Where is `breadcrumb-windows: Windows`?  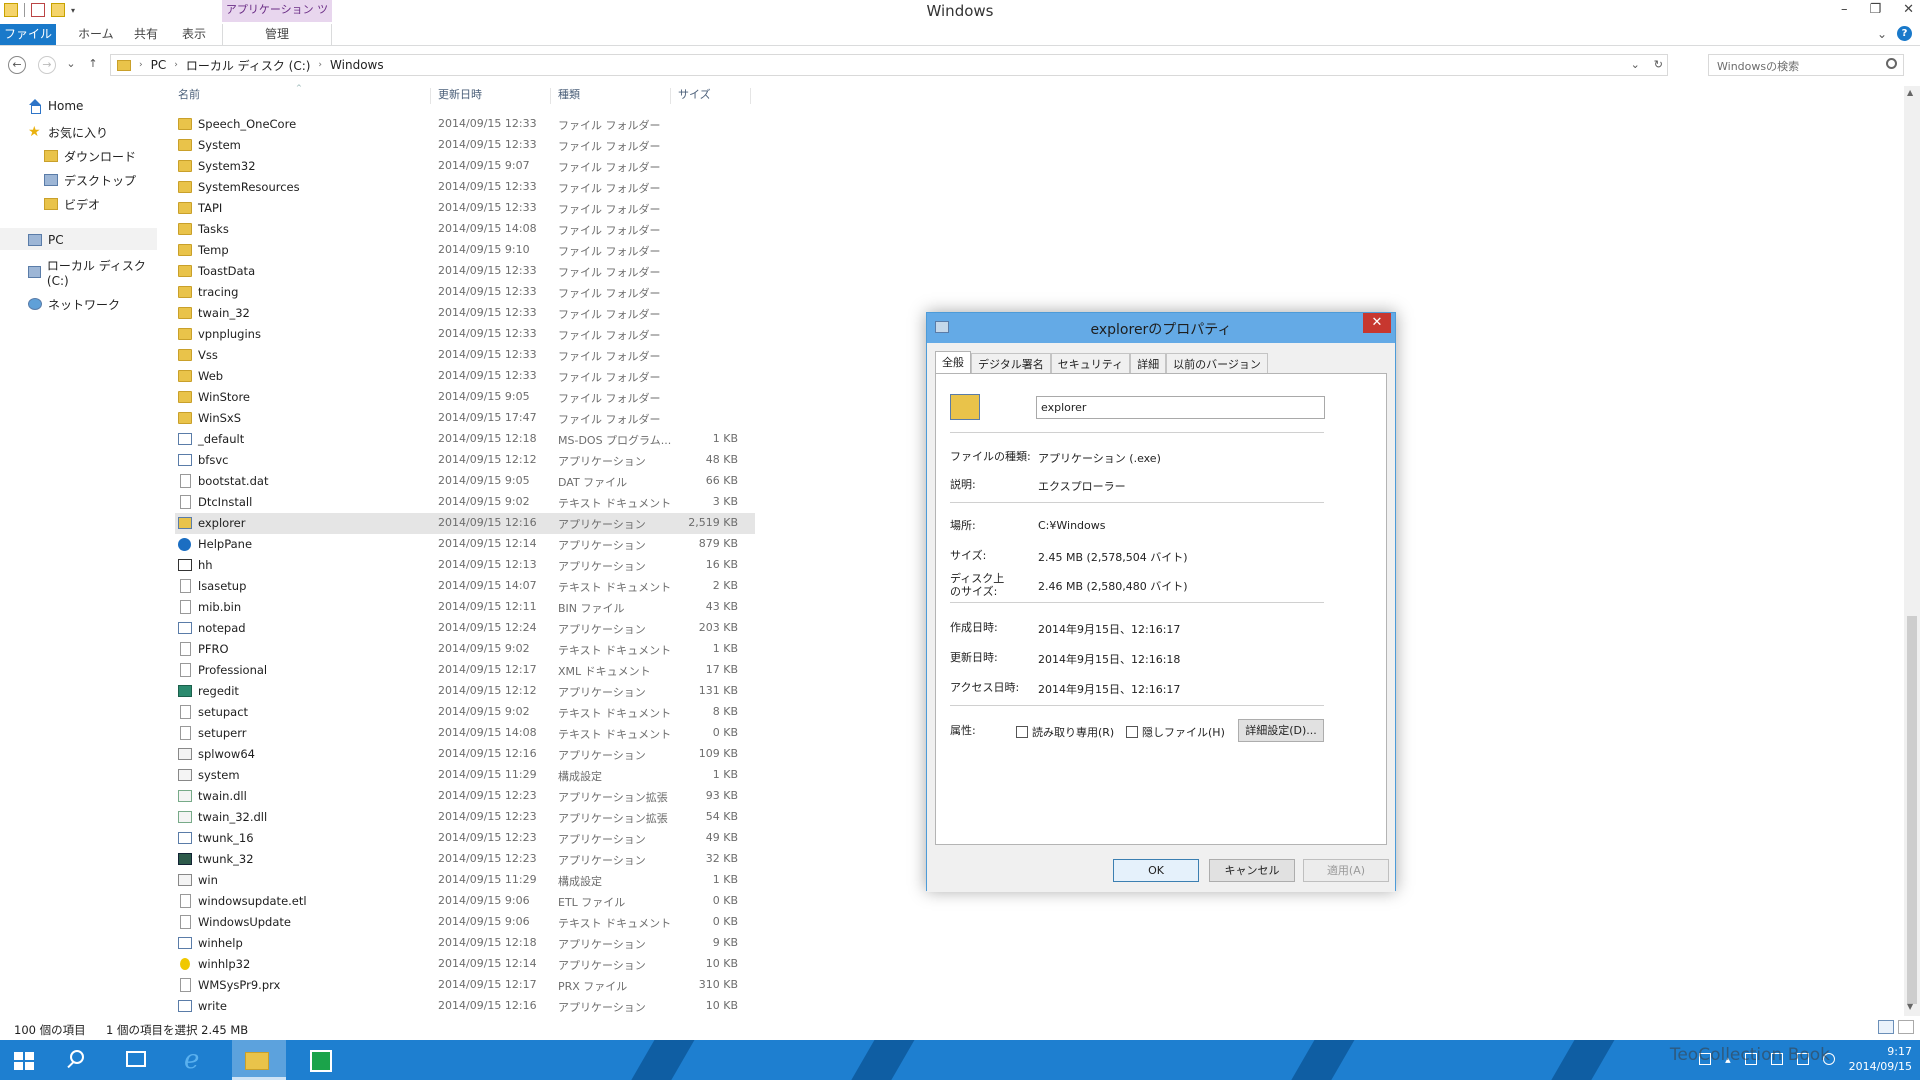
breadcrumb-windows: Windows is located at coordinates (357, 65).